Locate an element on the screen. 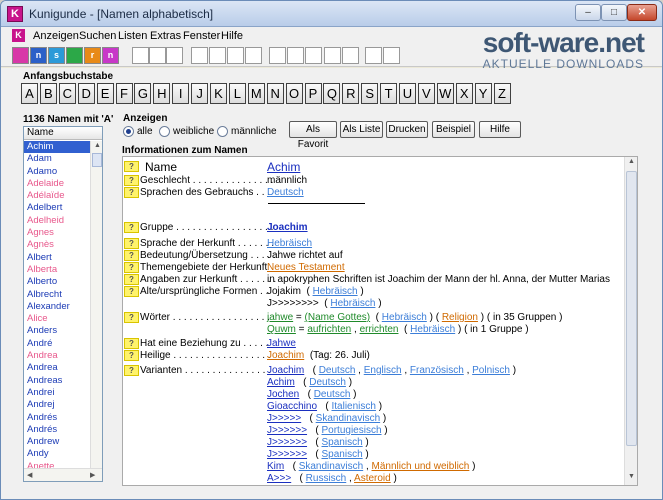  hilfe-button: Hilfe is located at coordinates (500, 129).